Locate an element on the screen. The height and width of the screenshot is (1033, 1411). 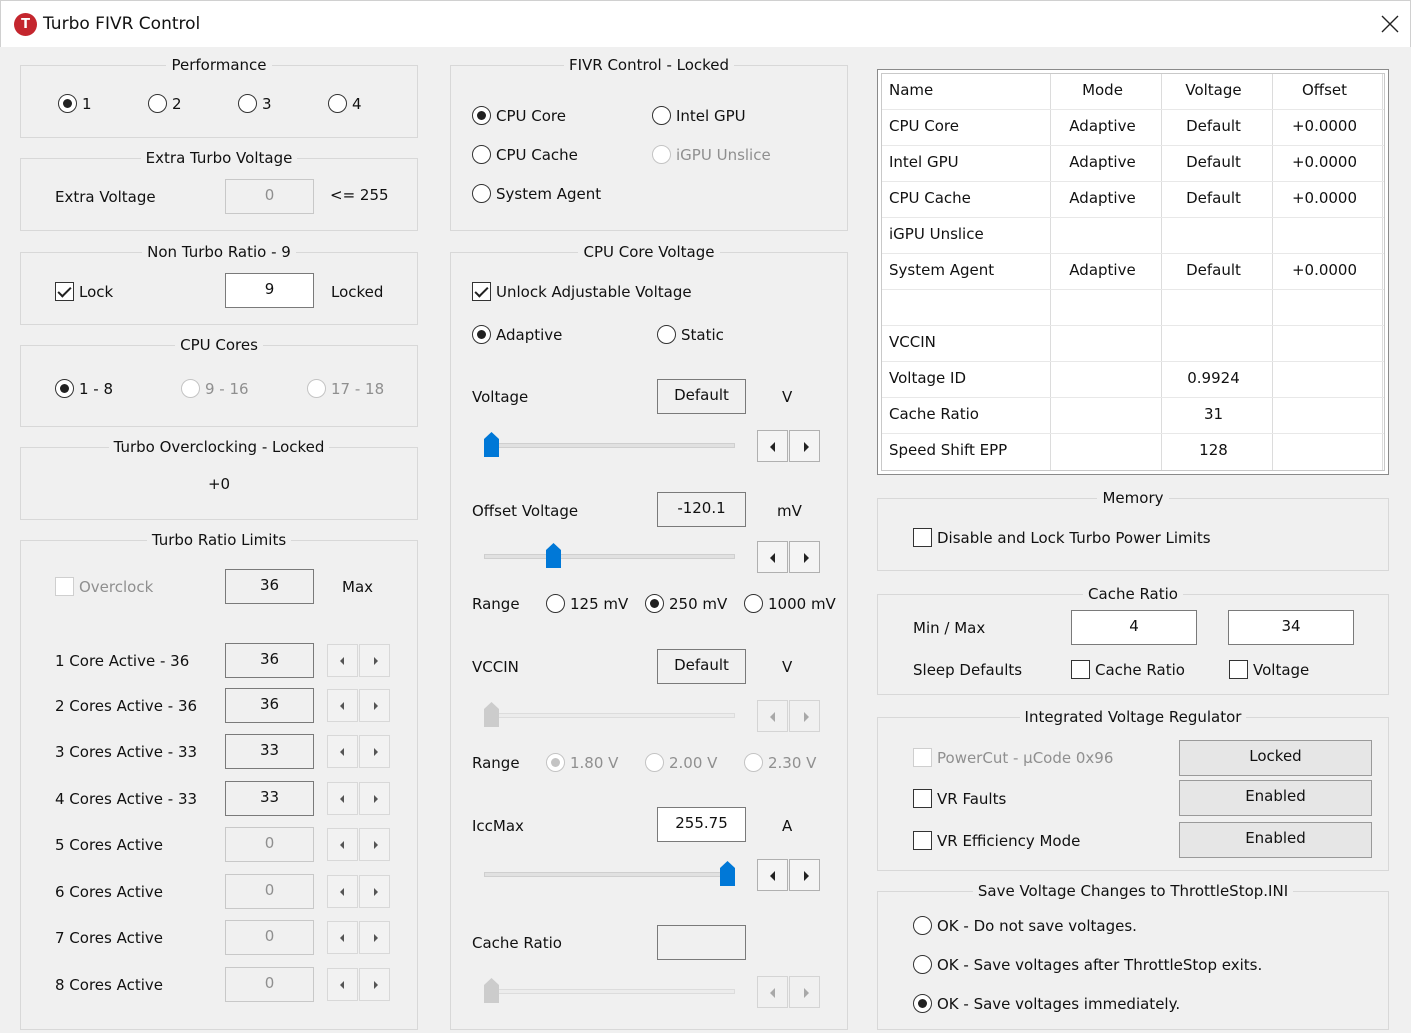
vccin-slider-thumb is located at coordinates (491, 714).